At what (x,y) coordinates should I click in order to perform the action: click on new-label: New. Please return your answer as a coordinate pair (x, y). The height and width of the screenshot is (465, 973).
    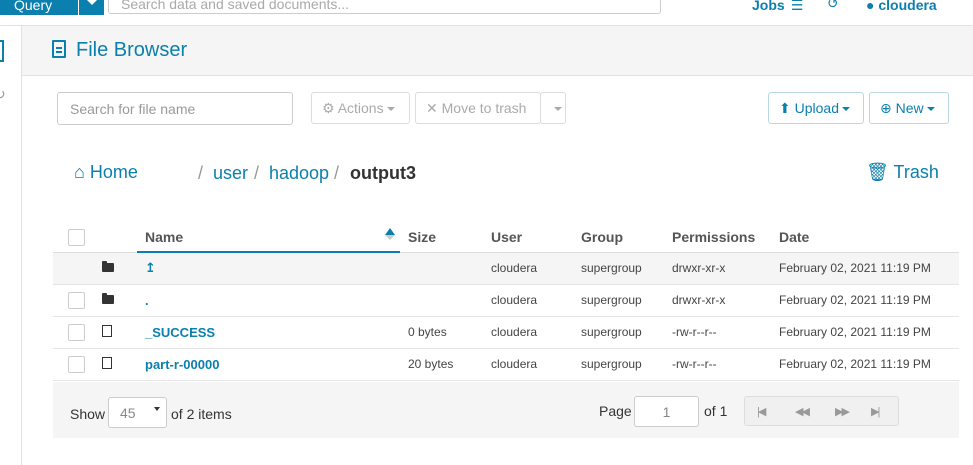
    Looking at the image, I should click on (909, 108).